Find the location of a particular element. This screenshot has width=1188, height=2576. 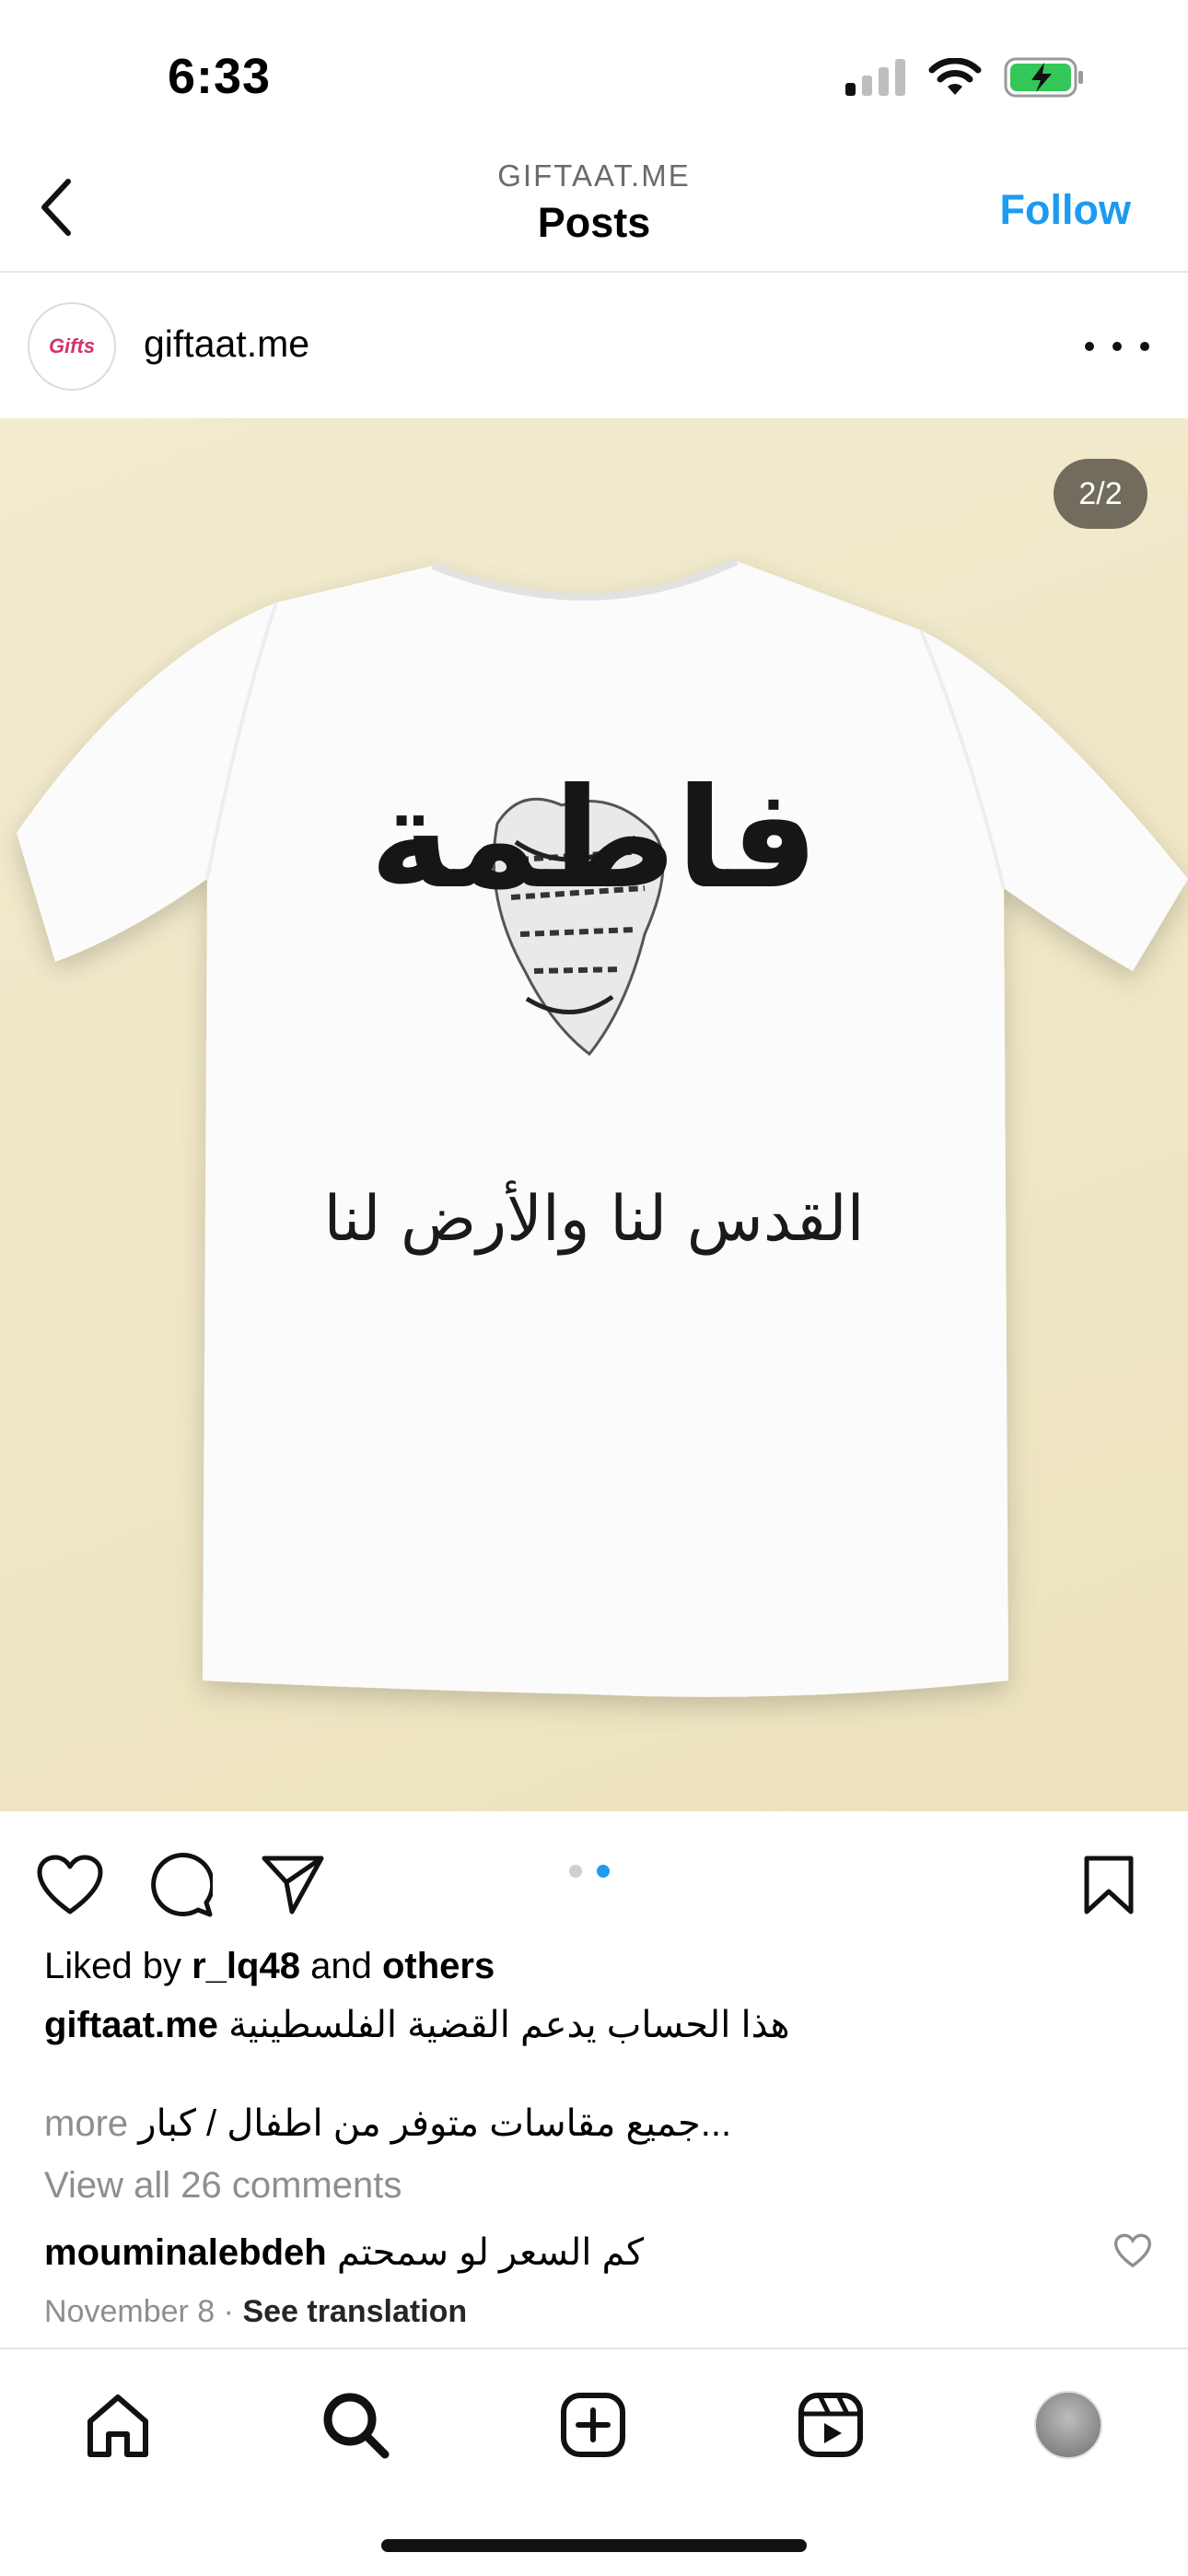

follow-button: Follow is located at coordinates (1065, 210).